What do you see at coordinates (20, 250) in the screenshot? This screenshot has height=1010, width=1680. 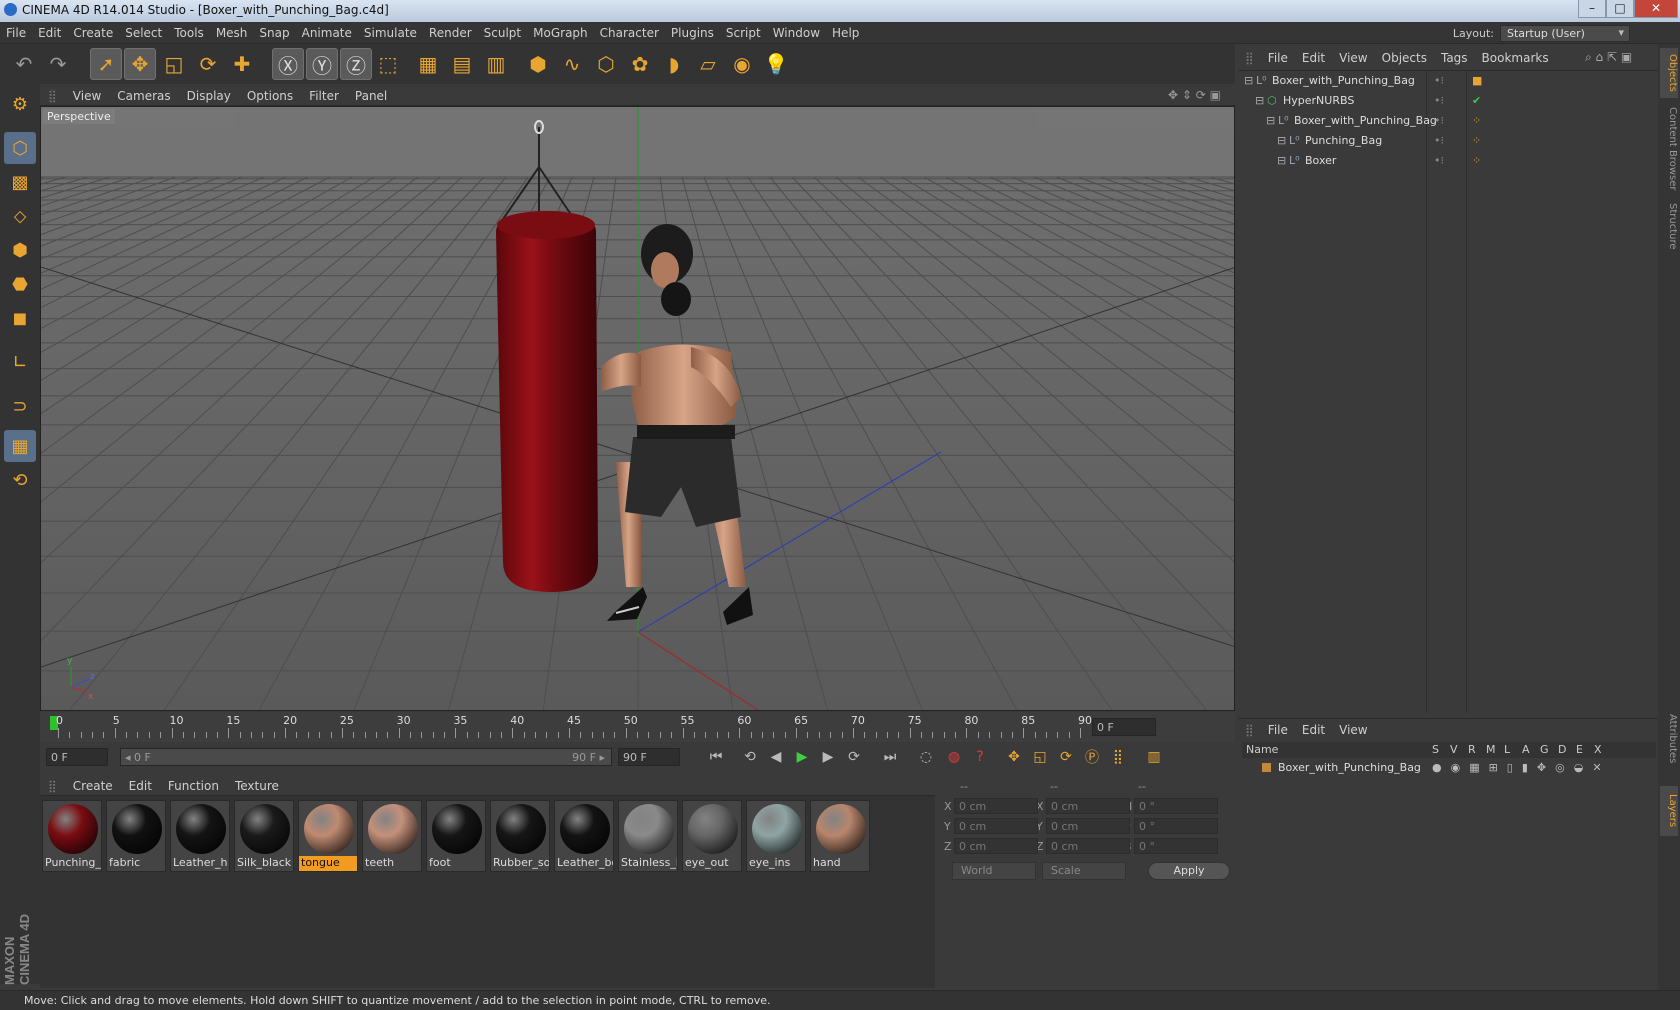 I see `points-mode-icon: ⬢` at bounding box center [20, 250].